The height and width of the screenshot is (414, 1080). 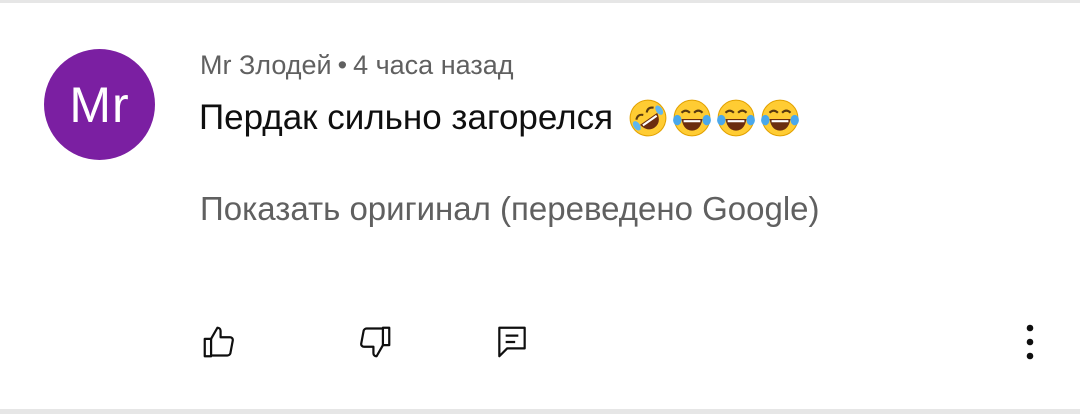 I want to click on comment-text: Пердак сильно загорелся, so click(x=406, y=117).